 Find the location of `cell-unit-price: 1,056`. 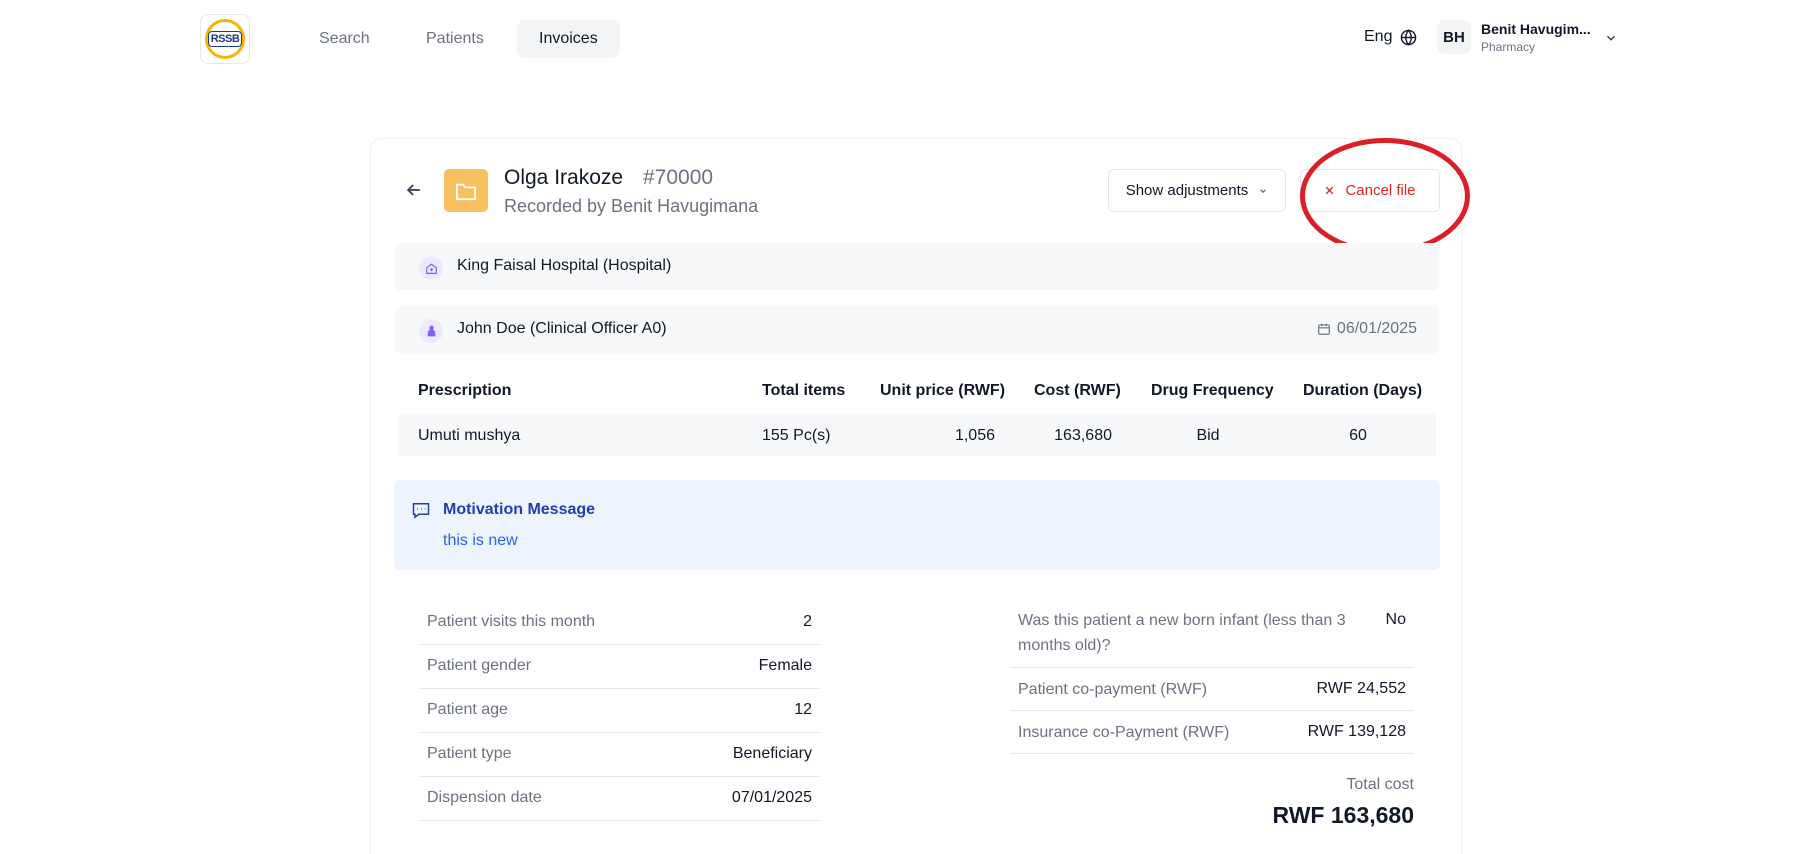

cell-unit-price: 1,056 is located at coordinates (974, 435).